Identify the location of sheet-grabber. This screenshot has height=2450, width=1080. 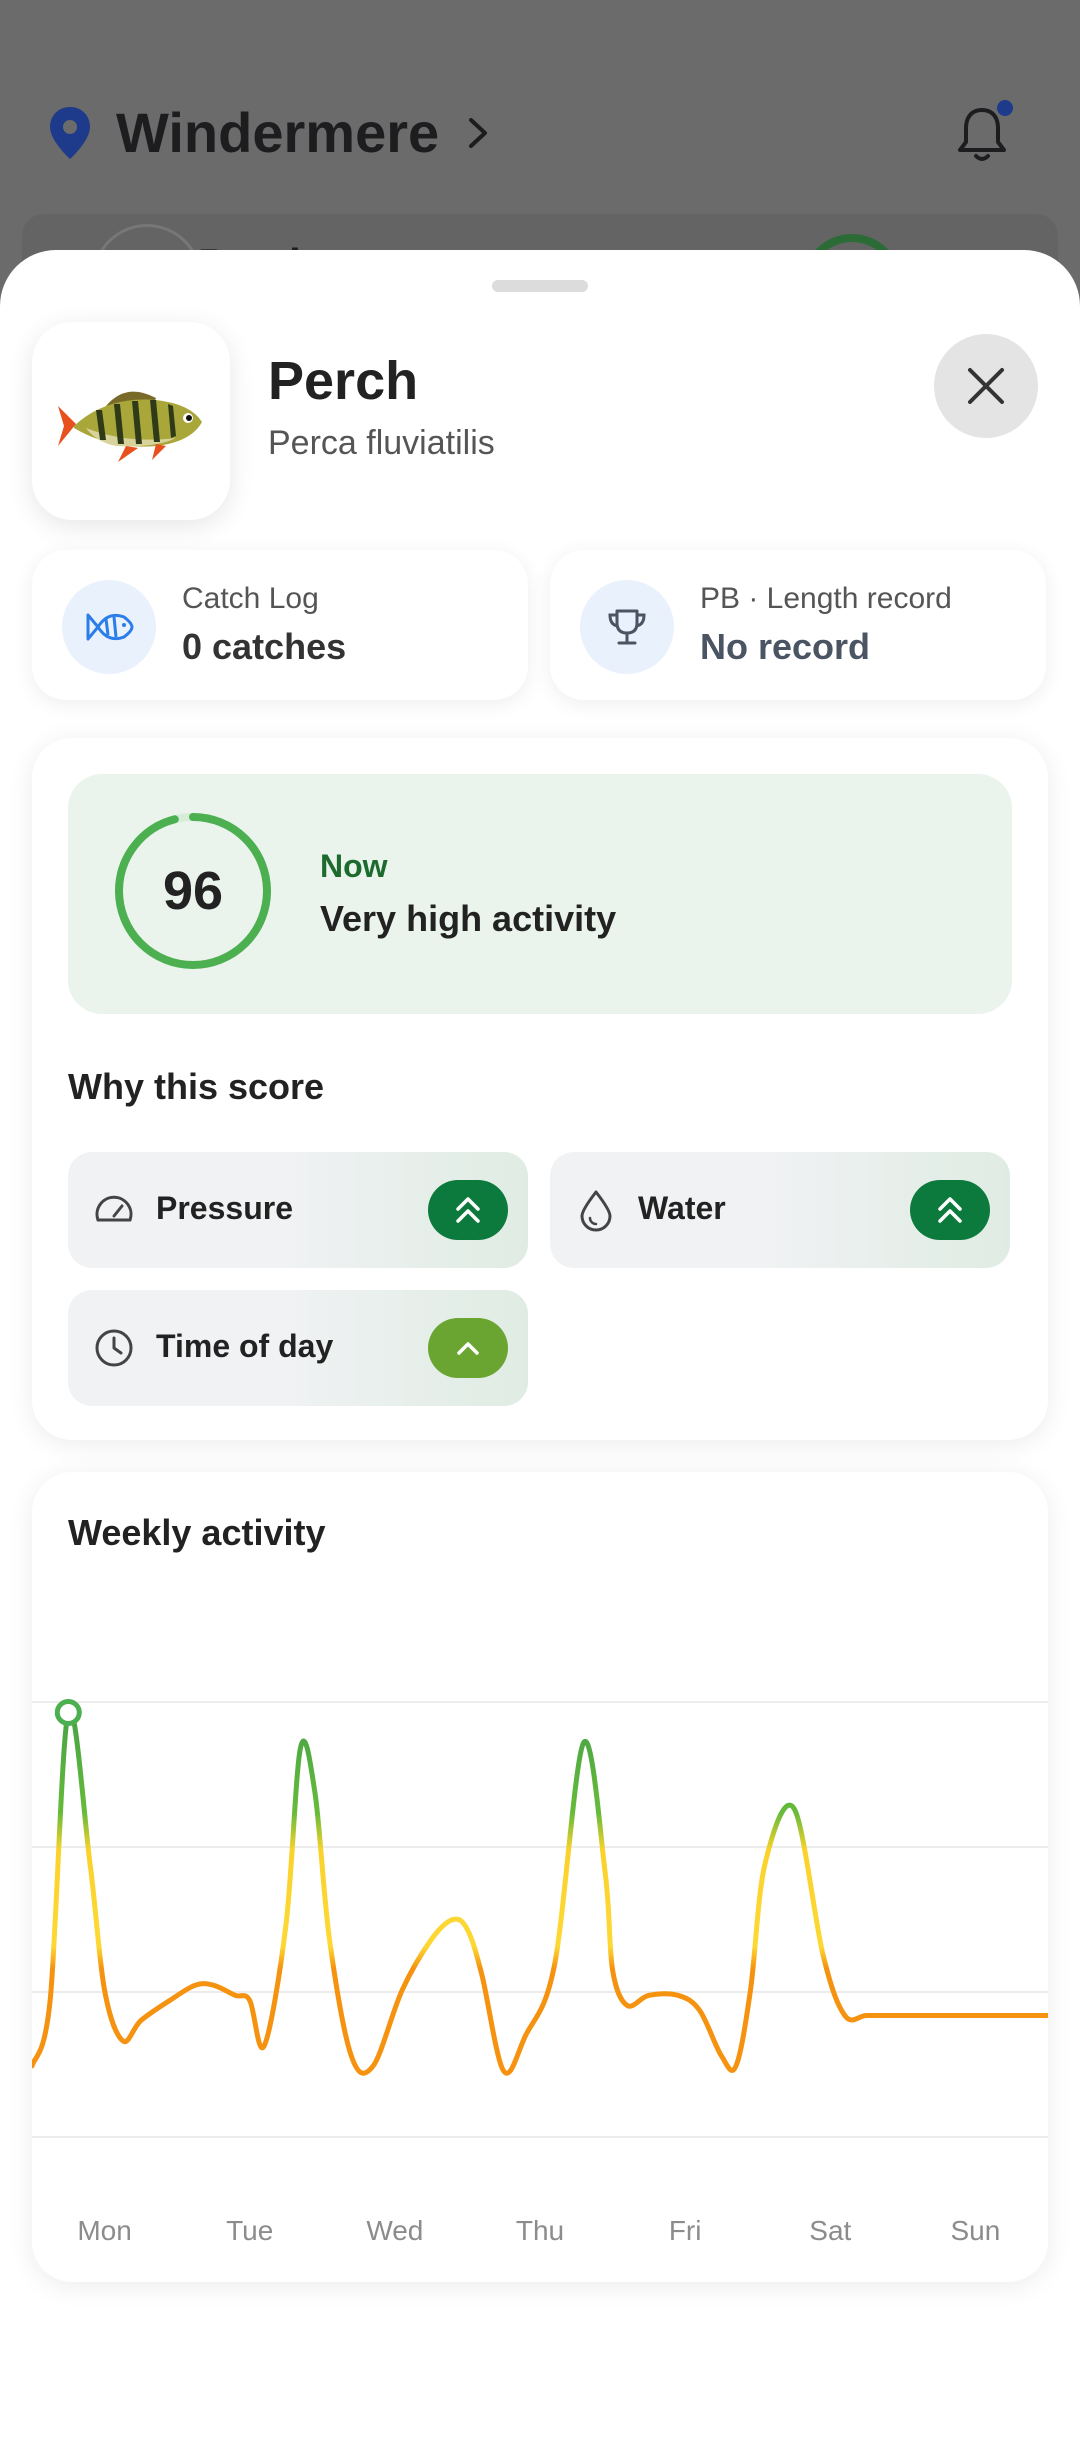
(540, 286).